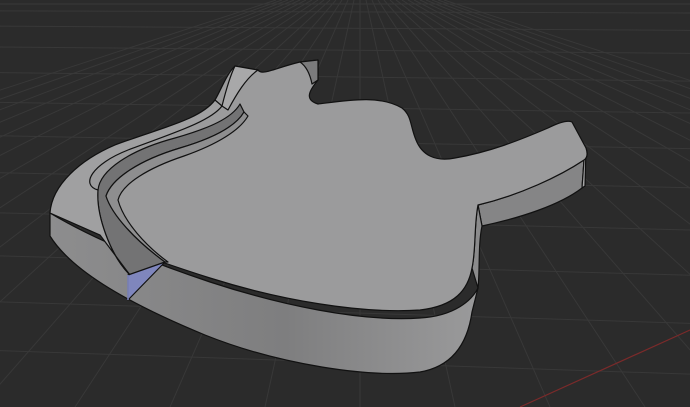  What do you see at coordinates (604, 368) in the screenshot?
I see `x-axis-line` at bounding box center [604, 368].